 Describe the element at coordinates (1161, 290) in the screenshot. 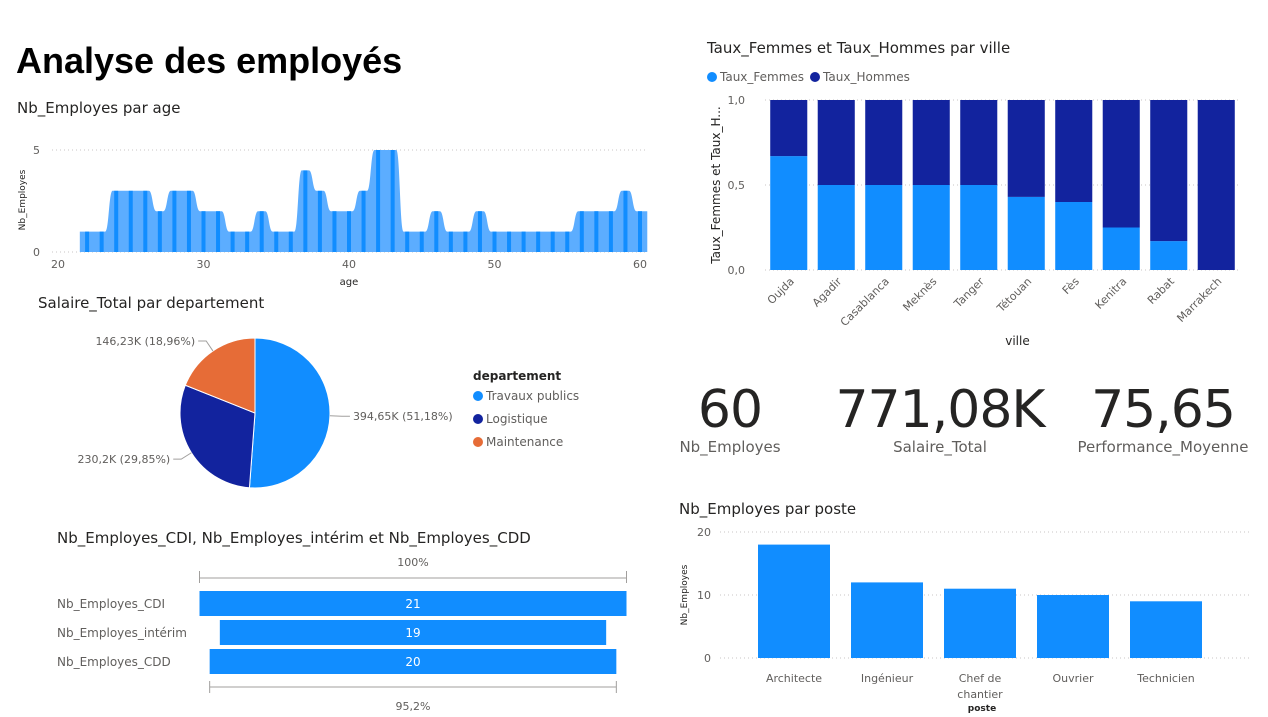

I see `x-tick-label: Rabat` at that location.